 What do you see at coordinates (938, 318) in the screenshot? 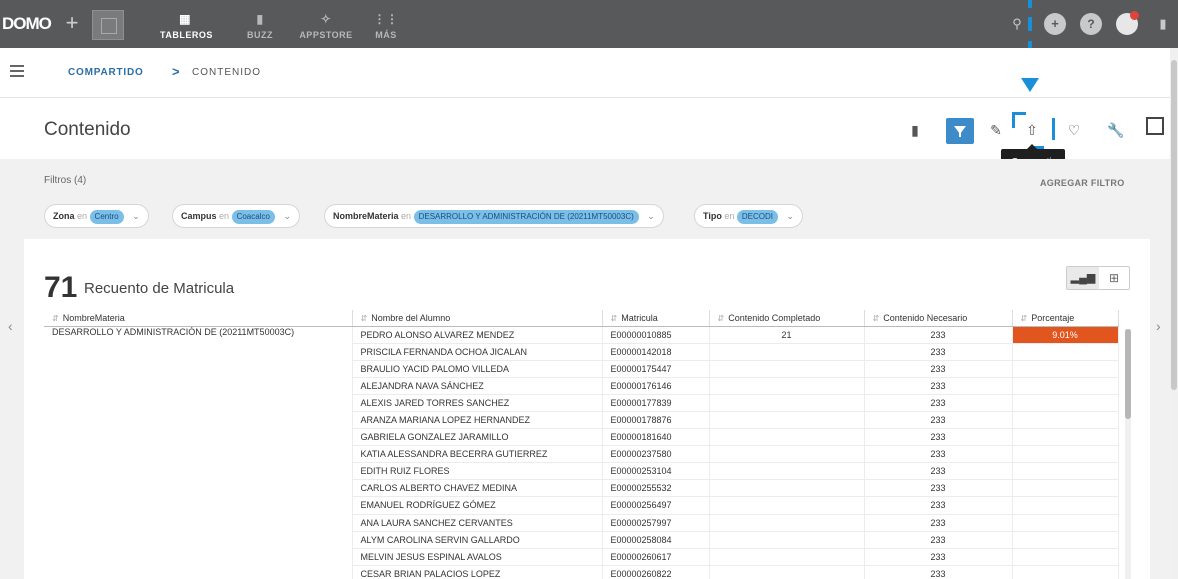
I see `column-header: ⇵ Contenido Necesario` at bounding box center [938, 318].